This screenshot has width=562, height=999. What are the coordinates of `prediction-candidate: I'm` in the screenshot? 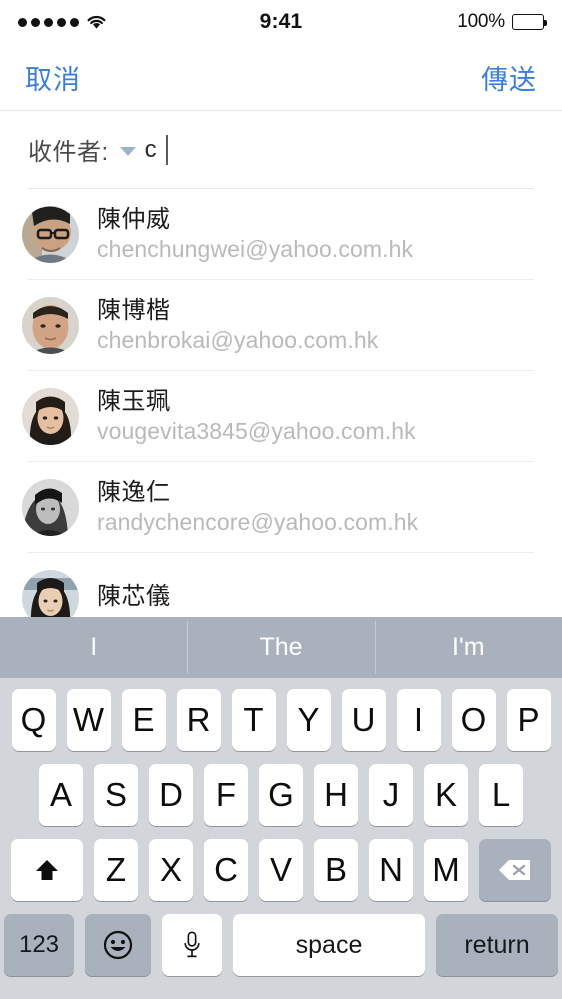 It's located at (468, 647).